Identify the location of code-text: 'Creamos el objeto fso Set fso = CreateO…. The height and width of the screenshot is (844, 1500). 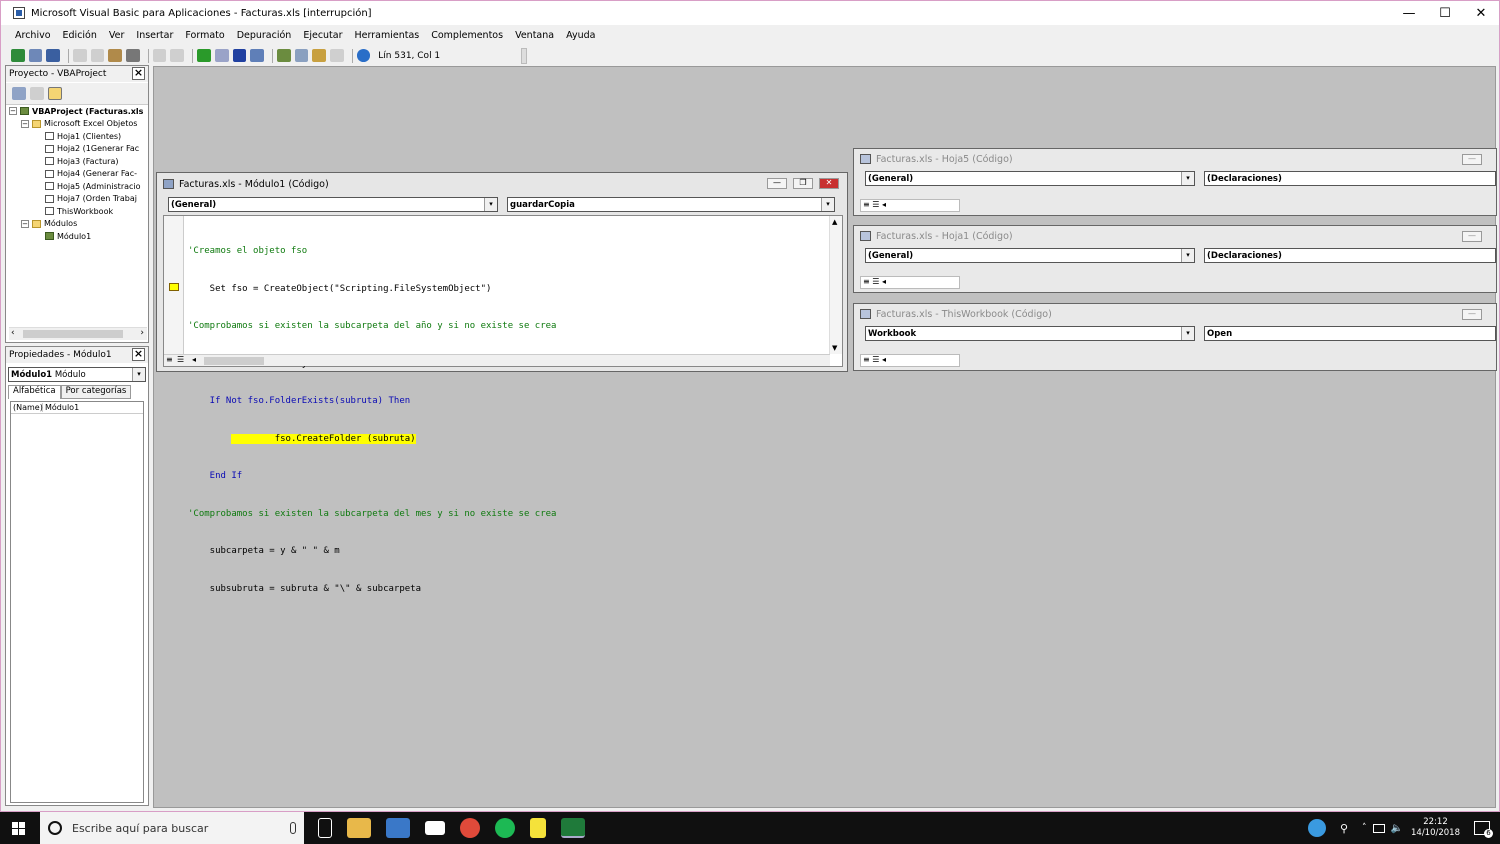
(372, 420).